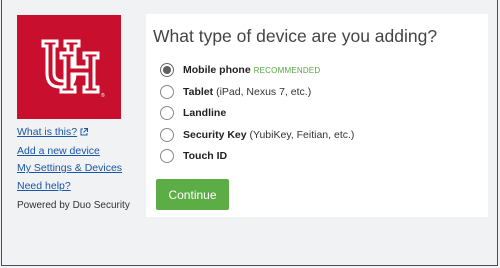  I want to click on need-help-link: Need help?, so click(69, 186).